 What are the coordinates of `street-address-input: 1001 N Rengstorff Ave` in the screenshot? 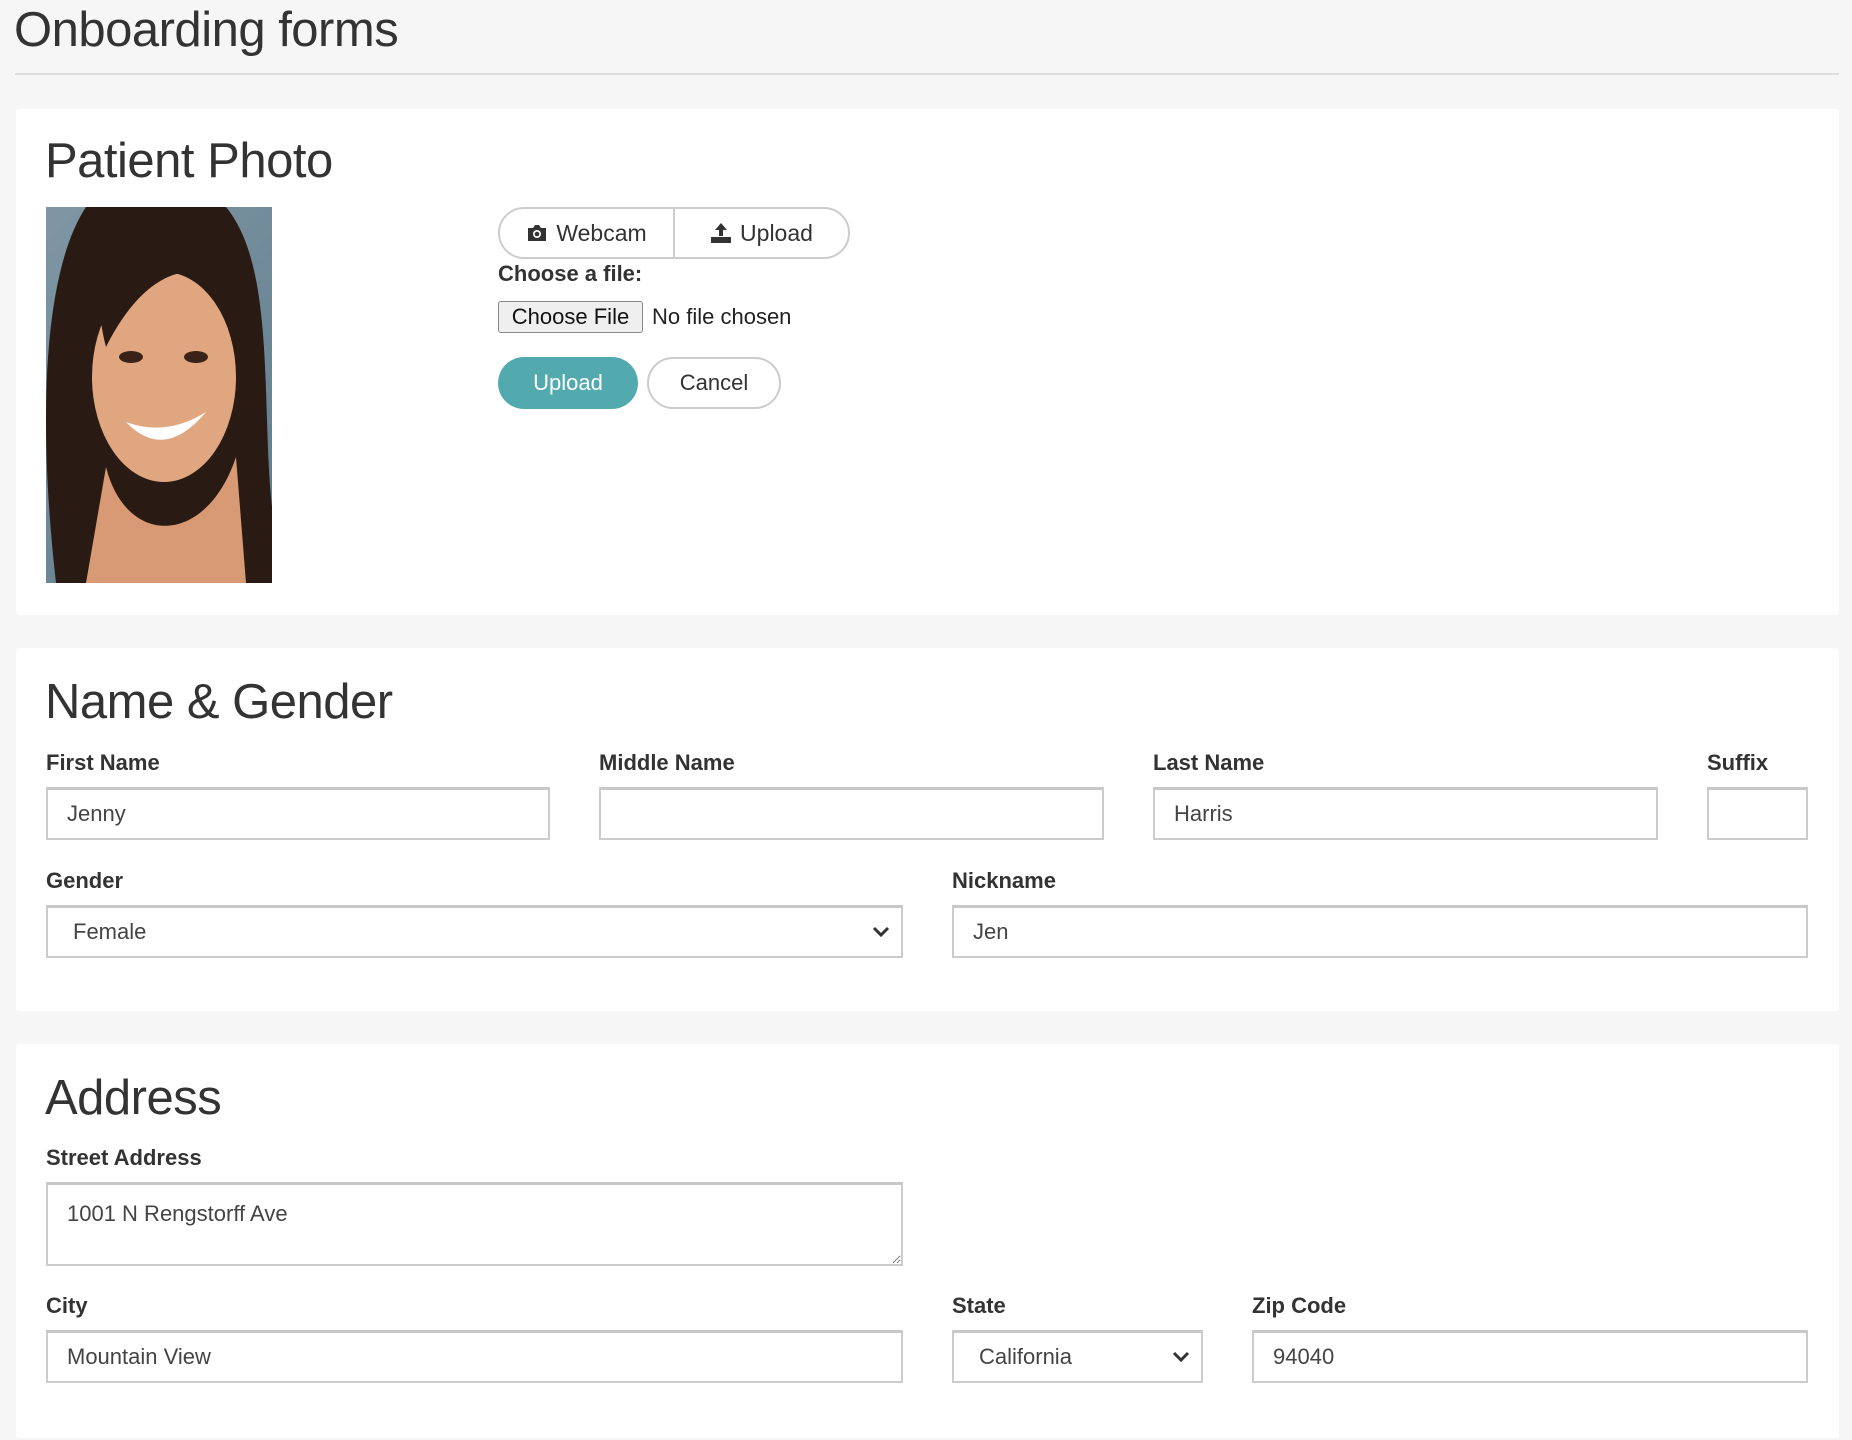 It's located at (474, 1224).